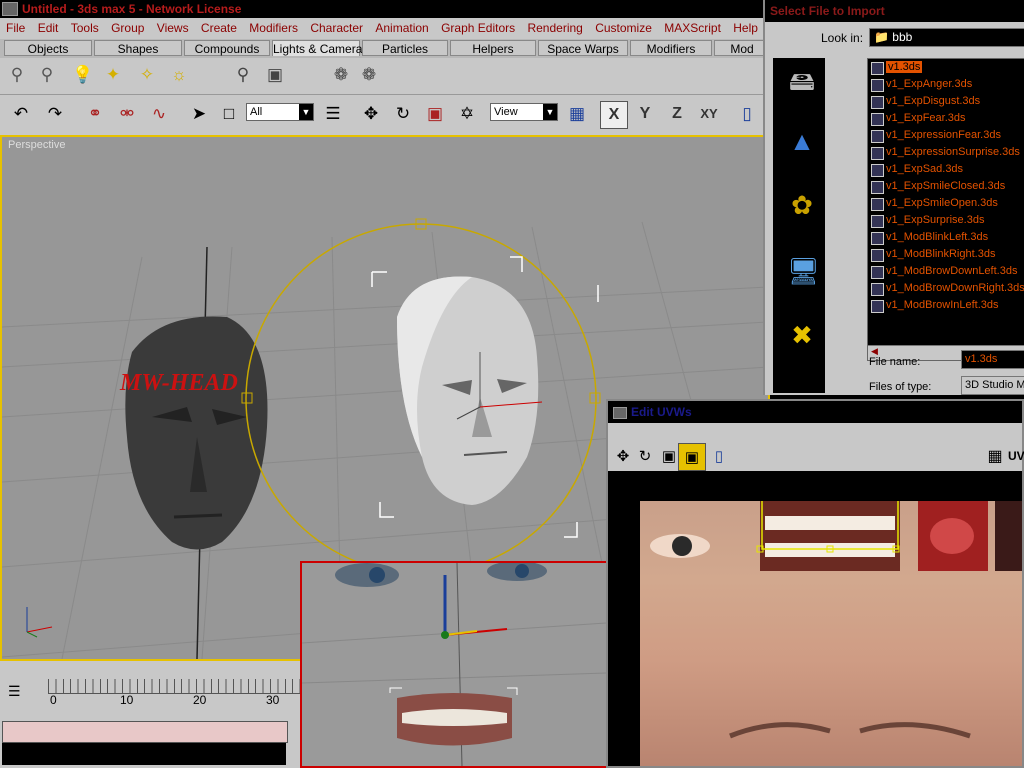 The width and height of the screenshot is (1024, 768). What do you see at coordinates (550, 112) in the screenshot?
I see `chevron-down-icon: ▼` at bounding box center [550, 112].